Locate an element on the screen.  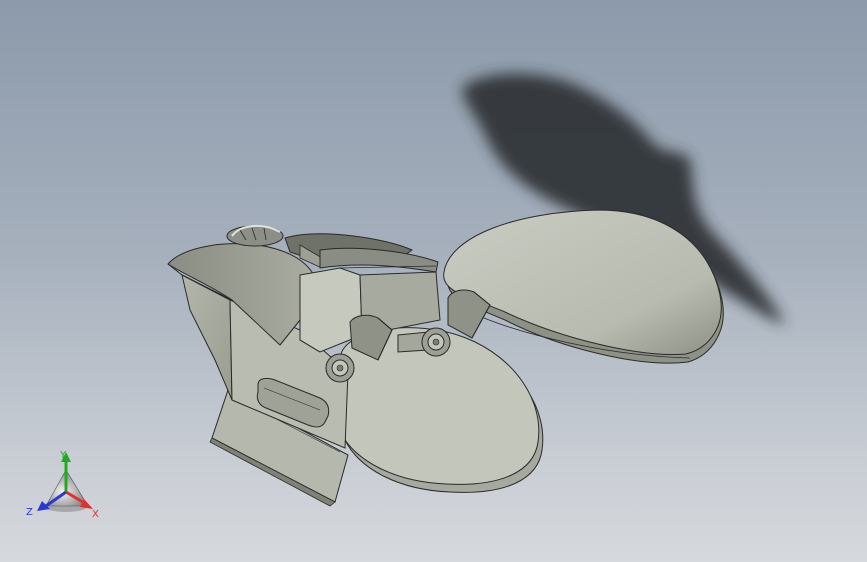
z-axis-label: Z is located at coordinates (29, 512).